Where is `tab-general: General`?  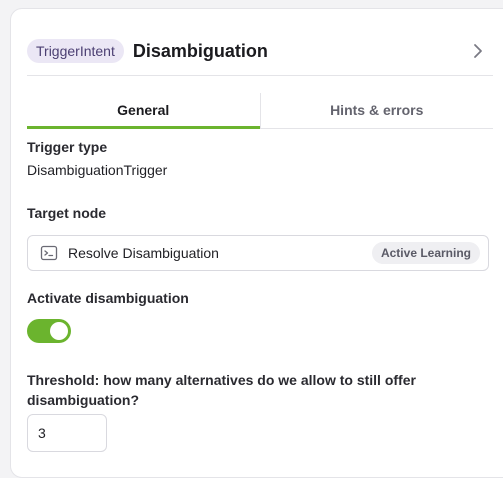 tab-general: General is located at coordinates (143, 111).